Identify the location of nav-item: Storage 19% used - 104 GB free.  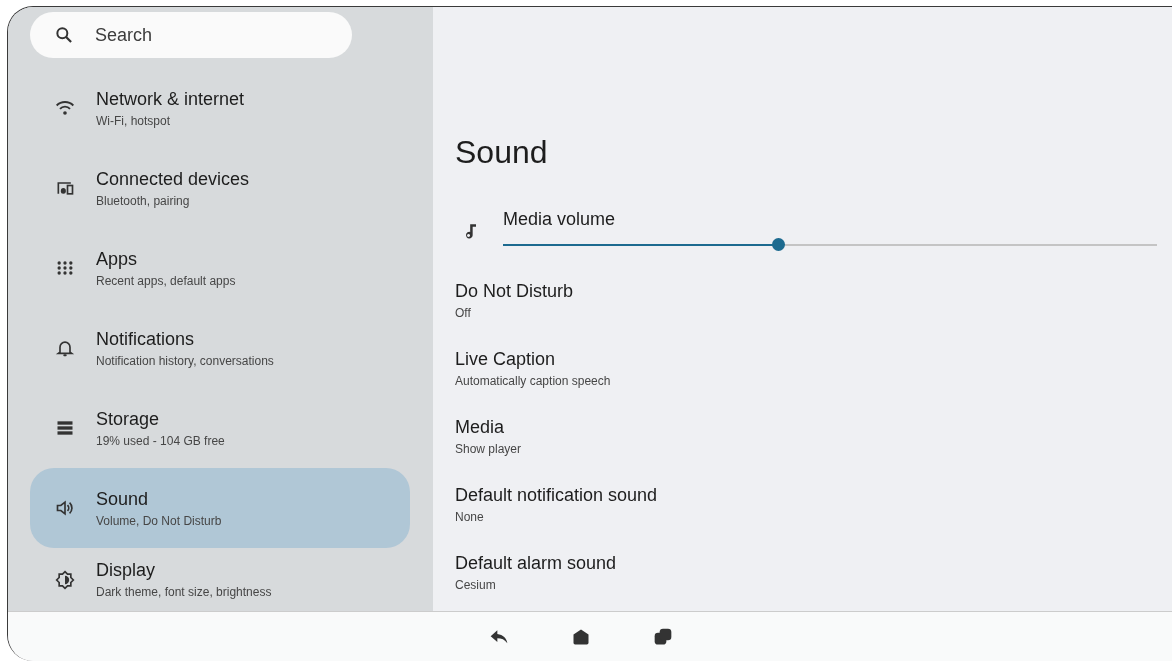
(220, 428).